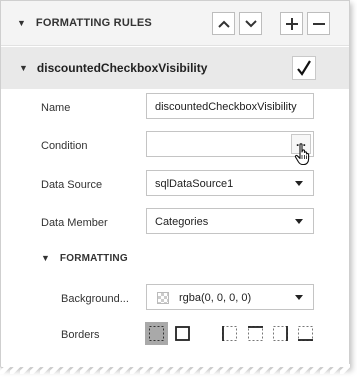 This screenshot has width=357, height=380. Describe the element at coordinates (93, 258) in the screenshot. I see `formatting-title: FORMATTING` at that location.